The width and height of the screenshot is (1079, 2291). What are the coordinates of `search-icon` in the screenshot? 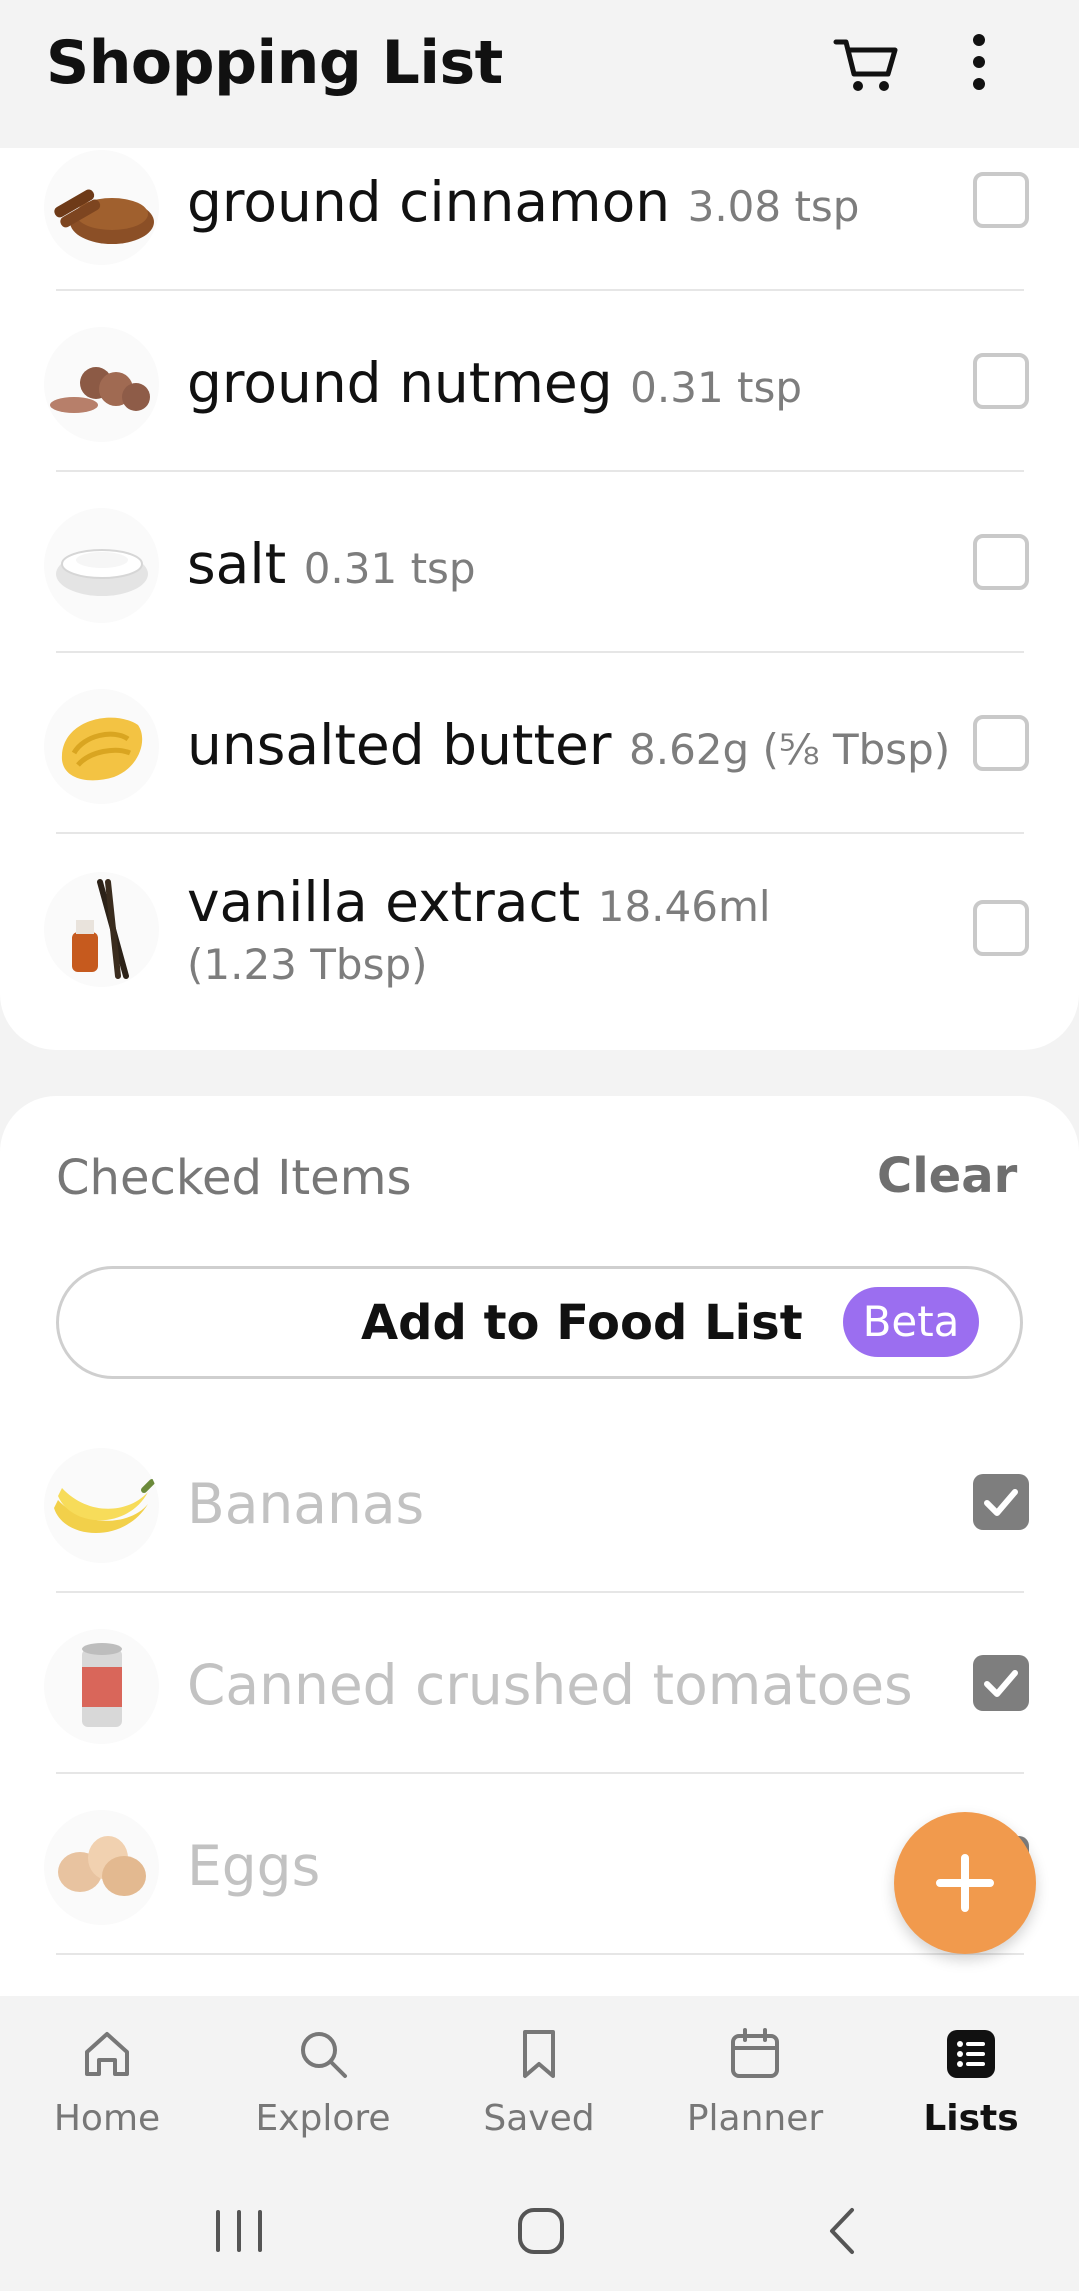 It's located at (324, 2055).